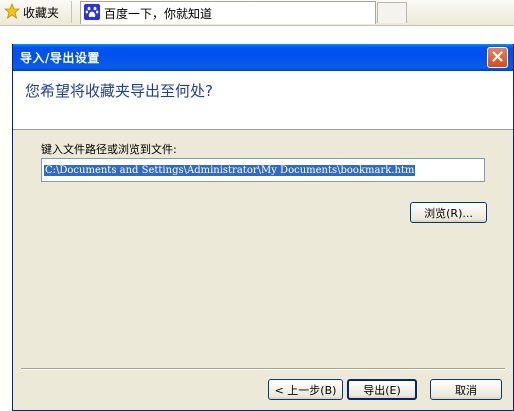 The width and height of the screenshot is (514, 411). What do you see at coordinates (228, 12) in the screenshot?
I see `tab-baidu: 百度一下，你就知道` at bounding box center [228, 12].